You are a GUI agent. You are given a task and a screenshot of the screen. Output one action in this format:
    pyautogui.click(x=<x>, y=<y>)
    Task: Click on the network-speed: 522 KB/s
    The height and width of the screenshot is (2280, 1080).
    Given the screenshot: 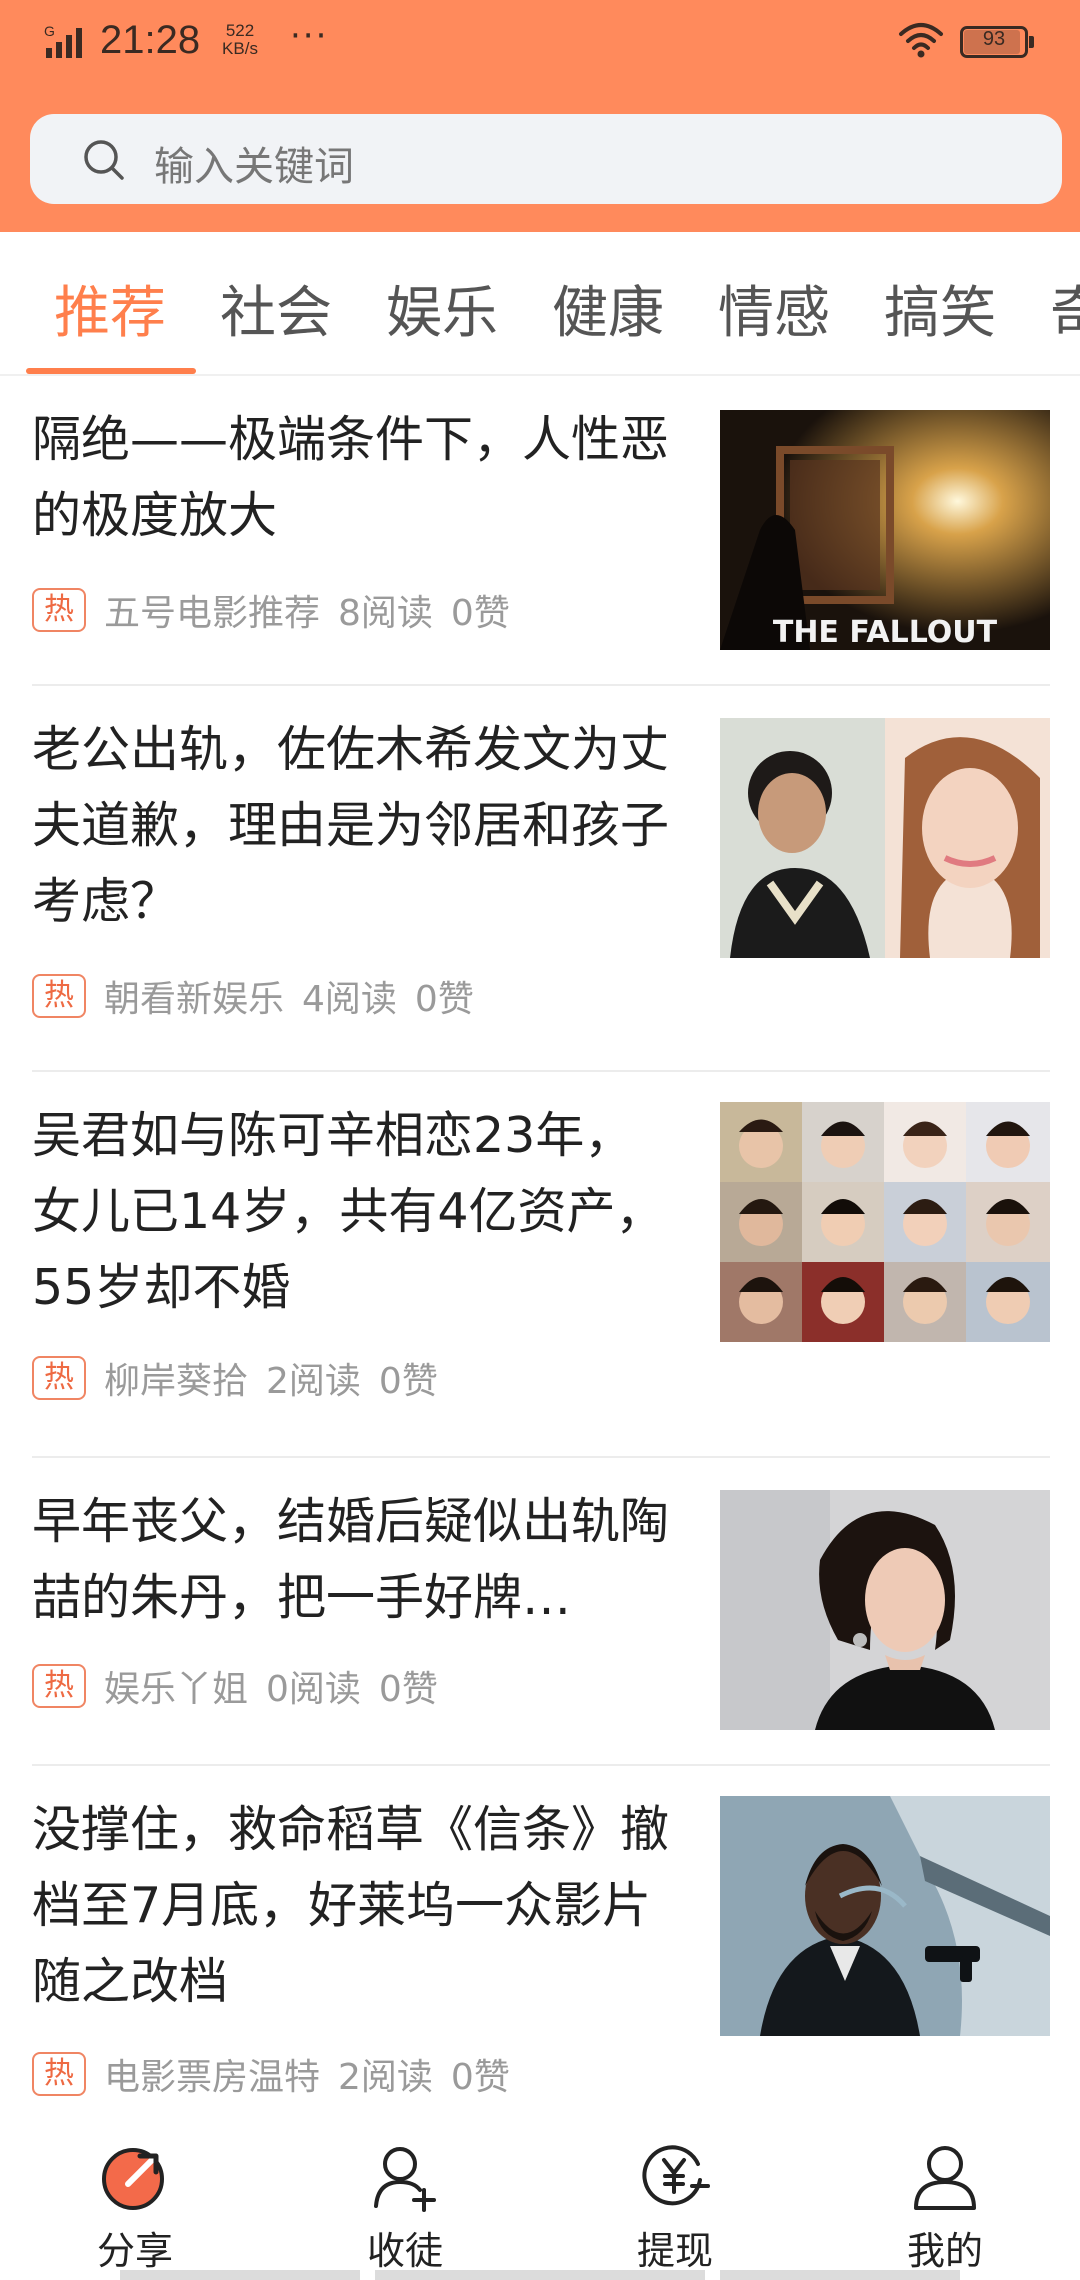 What is the action you would take?
    pyautogui.click(x=240, y=40)
    